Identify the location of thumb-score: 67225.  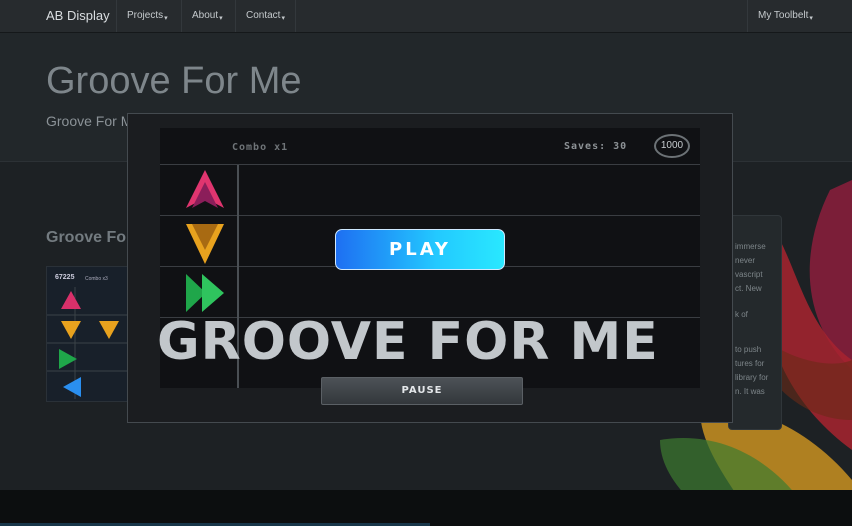
(65, 277).